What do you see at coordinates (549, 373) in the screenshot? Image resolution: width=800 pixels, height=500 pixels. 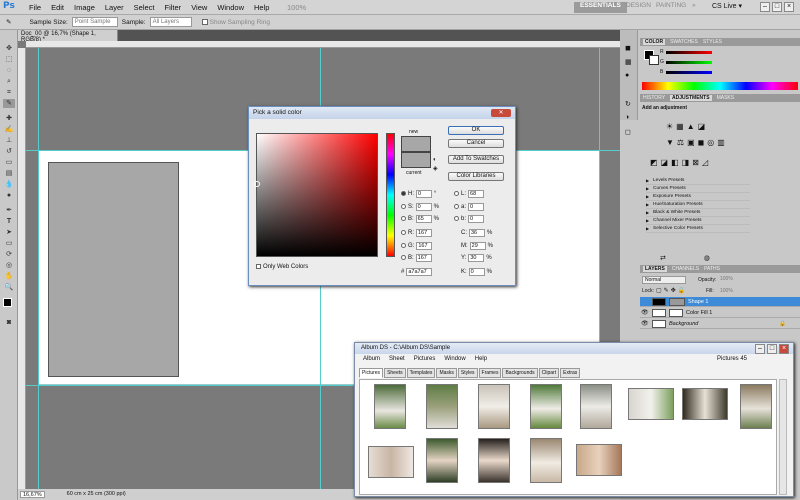 I see `album-tab-clipart: Clipart` at bounding box center [549, 373].